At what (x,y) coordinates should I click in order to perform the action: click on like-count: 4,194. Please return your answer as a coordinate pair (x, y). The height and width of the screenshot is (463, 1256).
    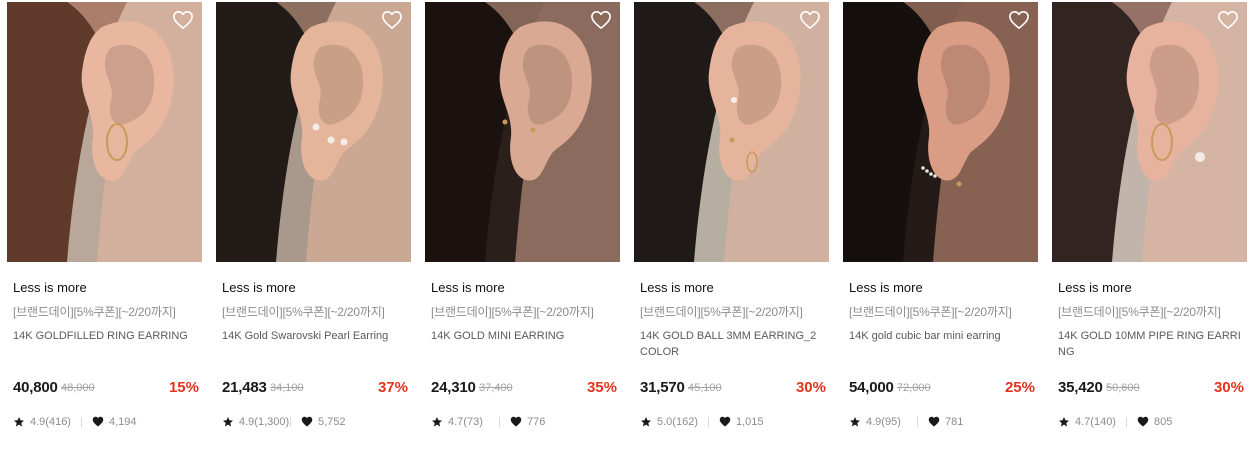
    Looking at the image, I should click on (123, 422).